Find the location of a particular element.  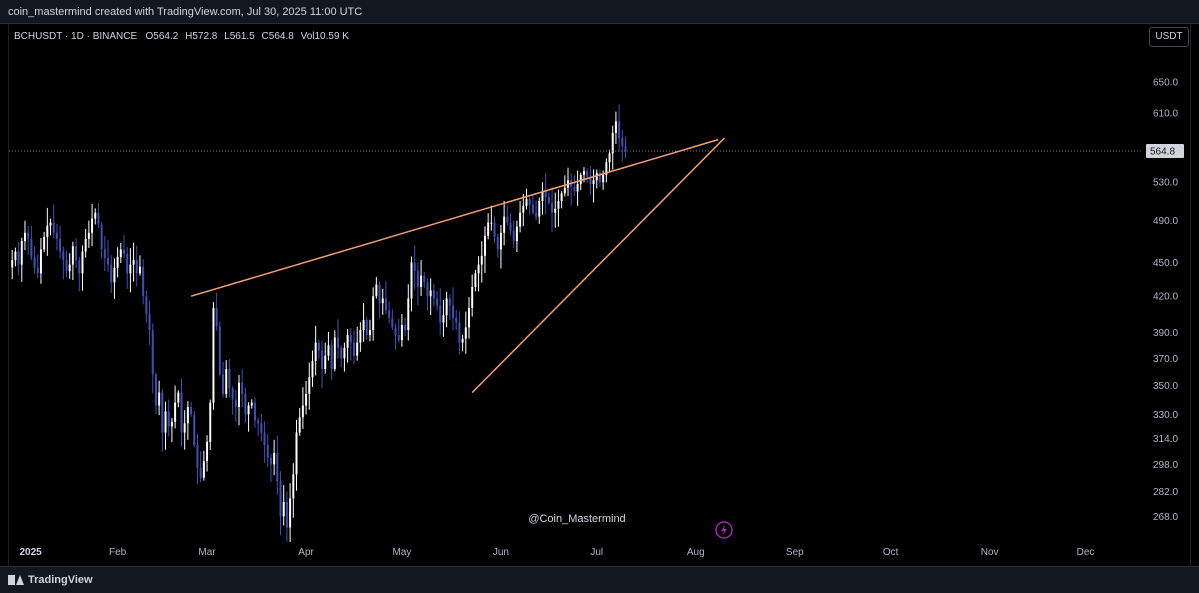

legend-symbol: BCHUSDT · 1D · BINANCE is located at coordinates (75, 36).